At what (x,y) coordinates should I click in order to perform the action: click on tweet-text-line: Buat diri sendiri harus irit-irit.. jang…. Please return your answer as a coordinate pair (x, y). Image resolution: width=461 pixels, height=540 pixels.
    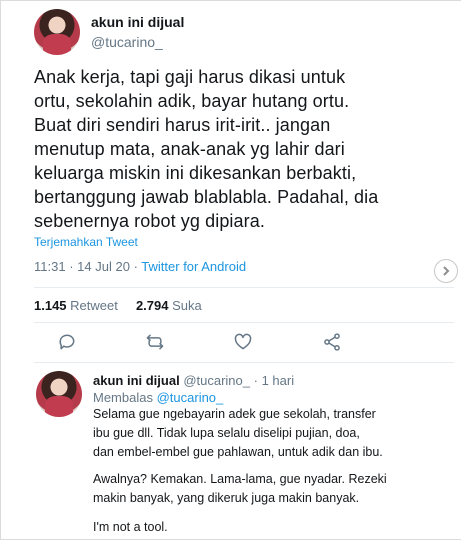
    Looking at the image, I should click on (182, 125).